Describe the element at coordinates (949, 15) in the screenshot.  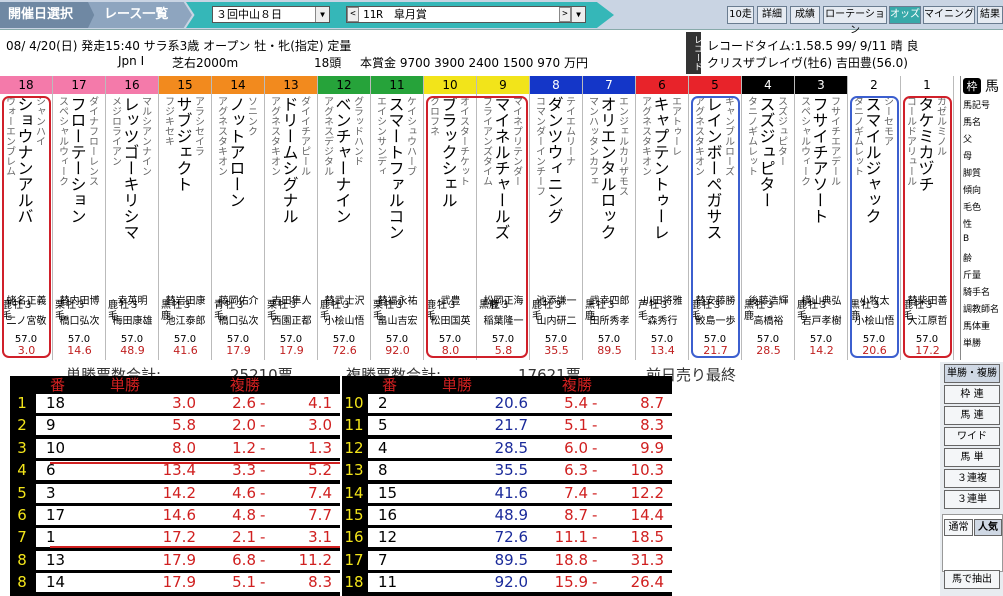
I see `btn-mining: マイニング` at that location.